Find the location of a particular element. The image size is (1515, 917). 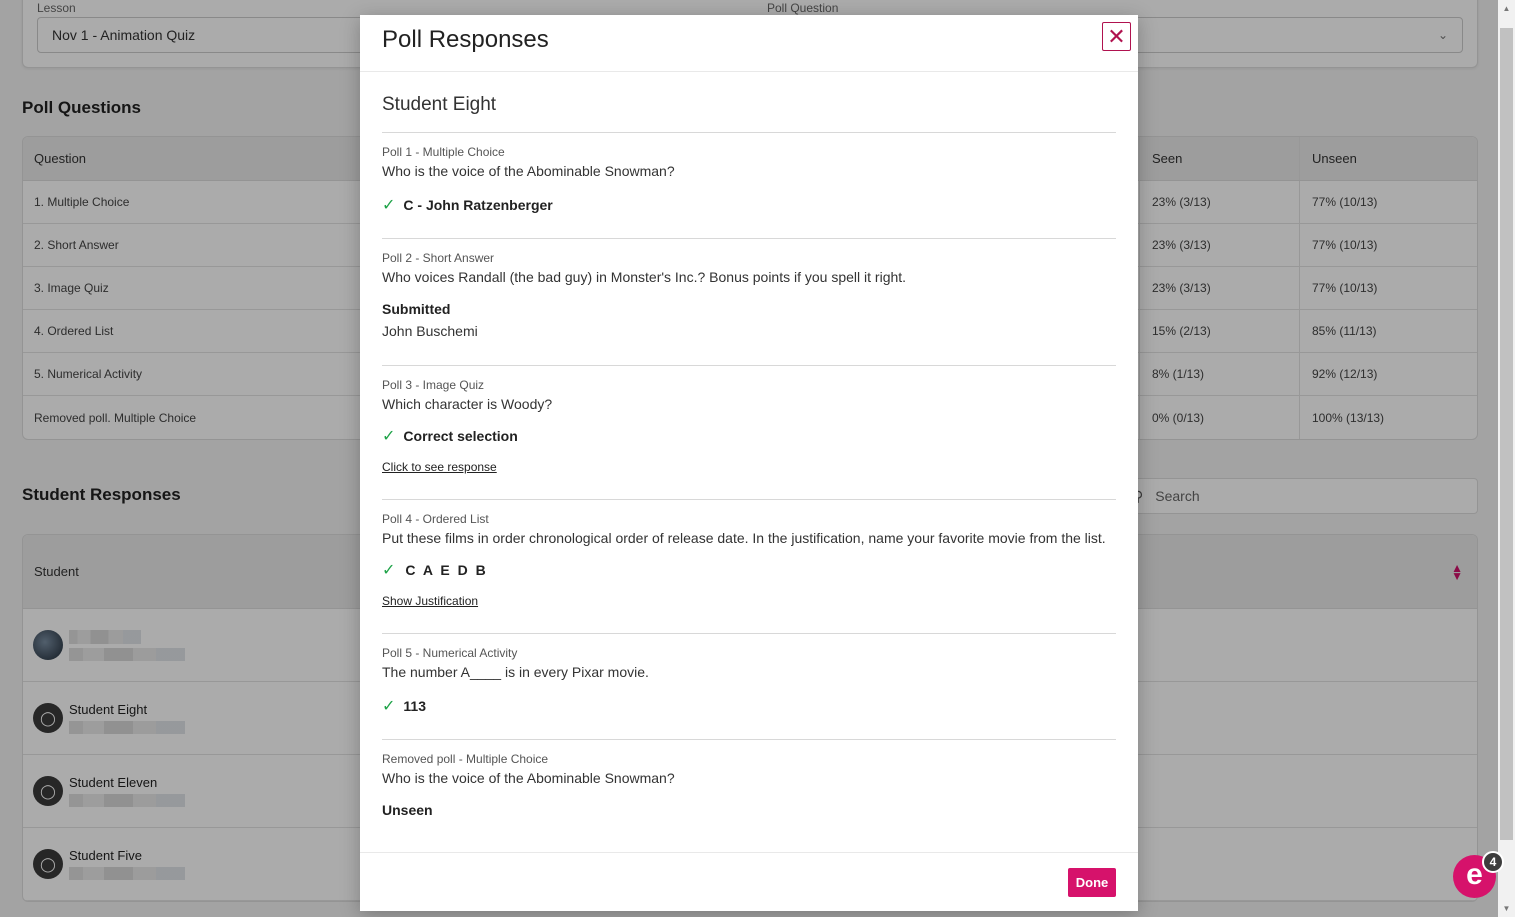

chat-logo-icon: e is located at coordinates (1474, 874).